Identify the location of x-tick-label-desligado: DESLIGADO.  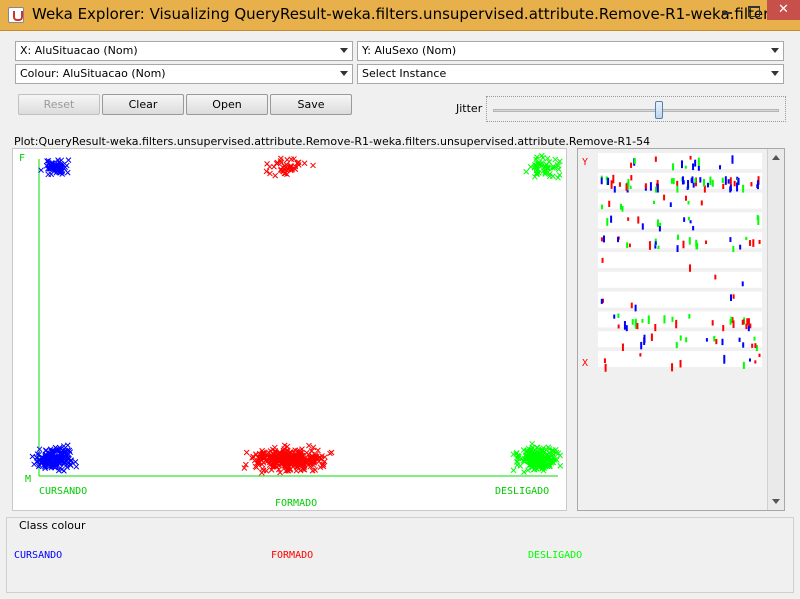
(522, 491).